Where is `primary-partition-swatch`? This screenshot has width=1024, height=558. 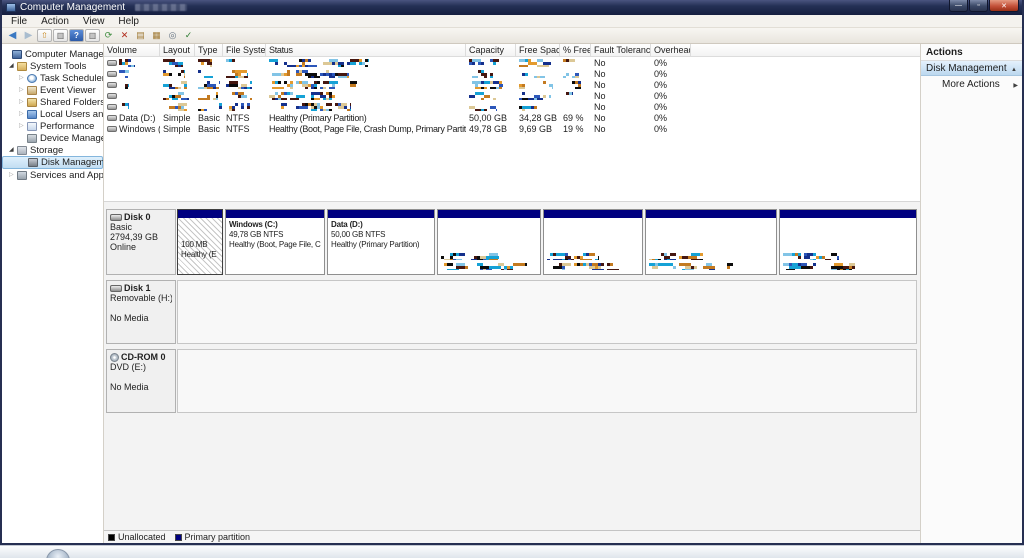 primary-partition-swatch is located at coordinates (178, 537).